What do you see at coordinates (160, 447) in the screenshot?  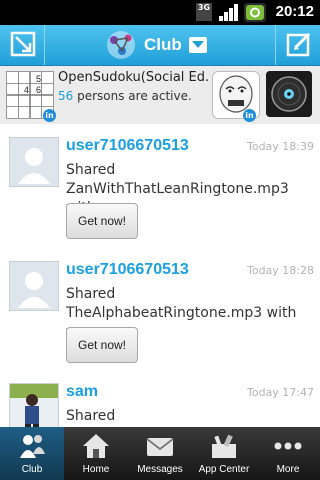 I see `envelope-icon` at bounding box center [160, 447].